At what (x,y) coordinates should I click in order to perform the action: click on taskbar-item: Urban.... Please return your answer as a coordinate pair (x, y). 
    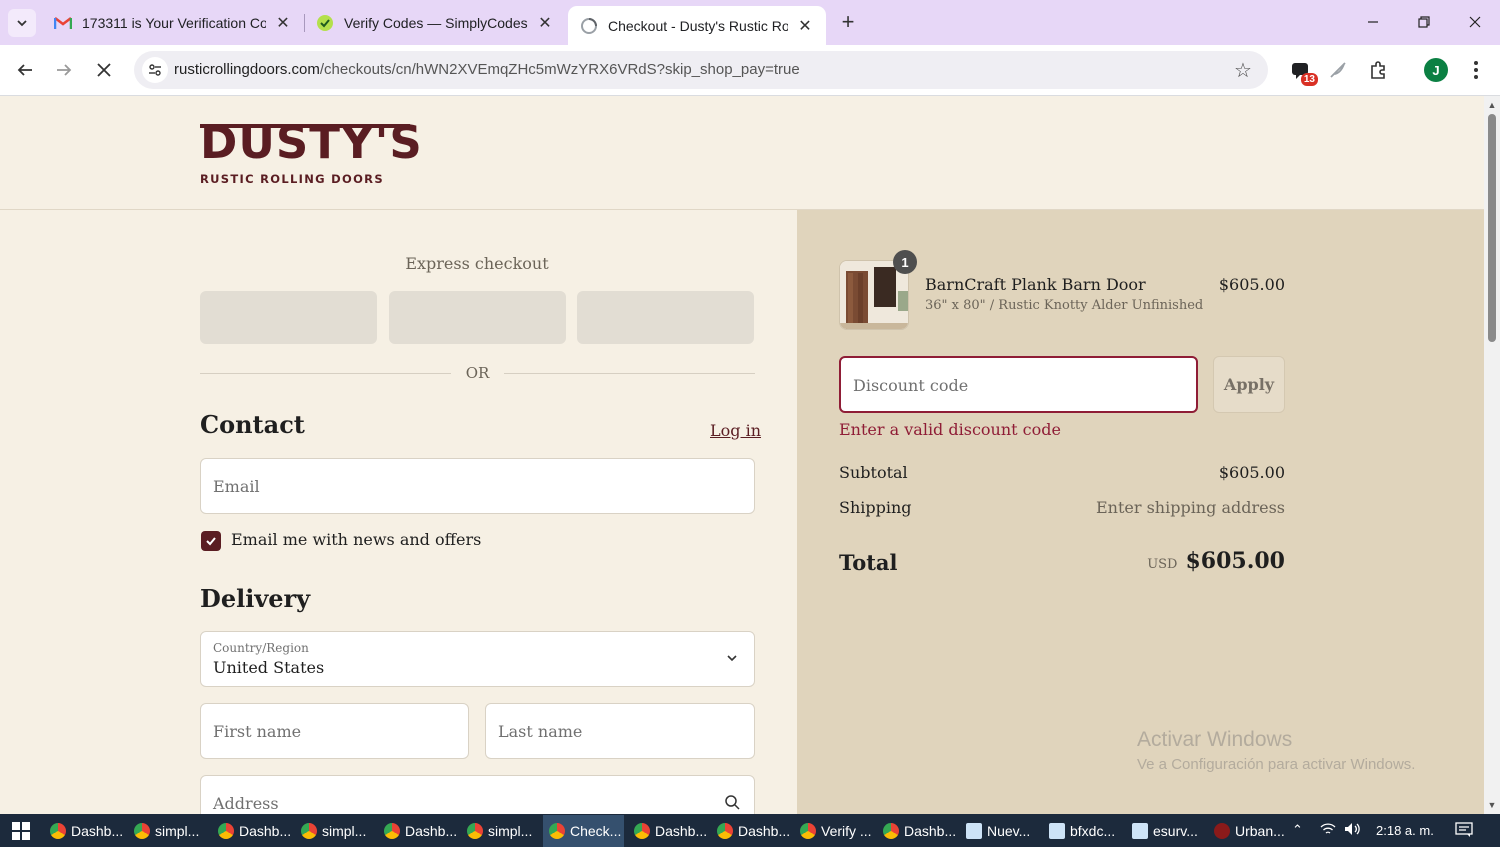
    Looking at the image, I should click on (1248, 831).